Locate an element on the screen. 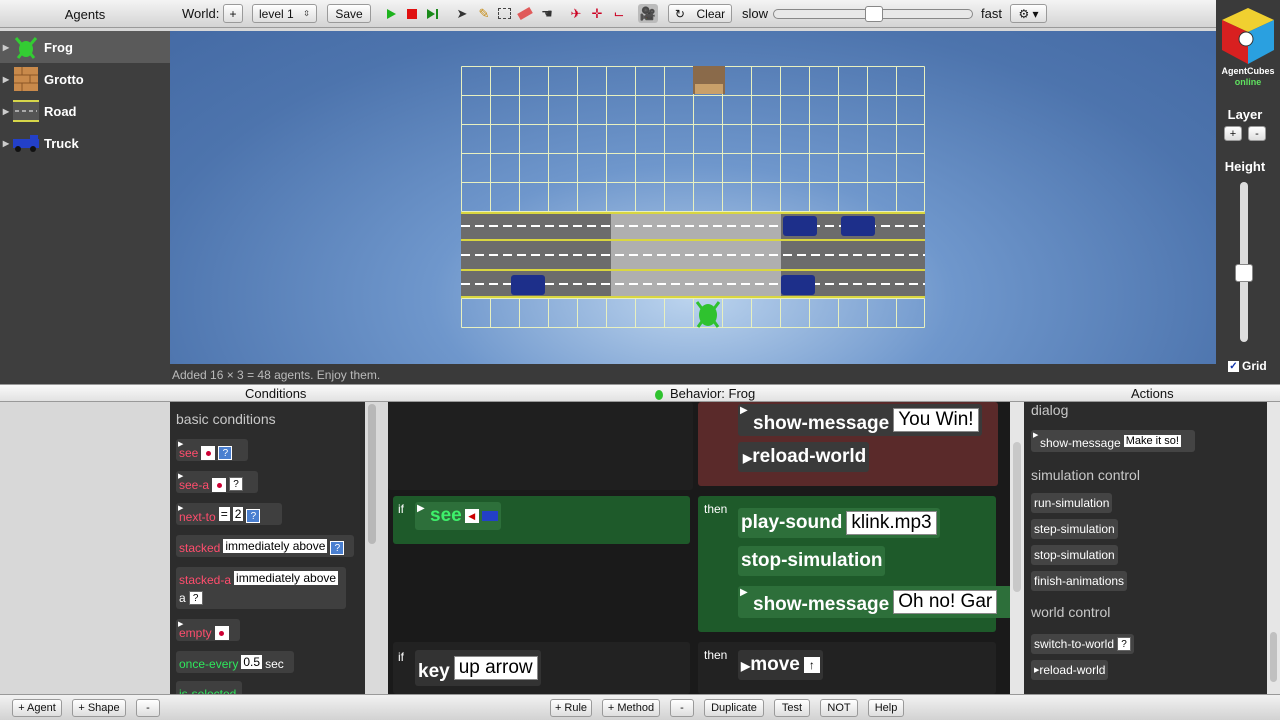 The height and width of the screenshot is (720, 1280). agent-row-grotto: ▶ Grotto is located at coordinates (85, 79).